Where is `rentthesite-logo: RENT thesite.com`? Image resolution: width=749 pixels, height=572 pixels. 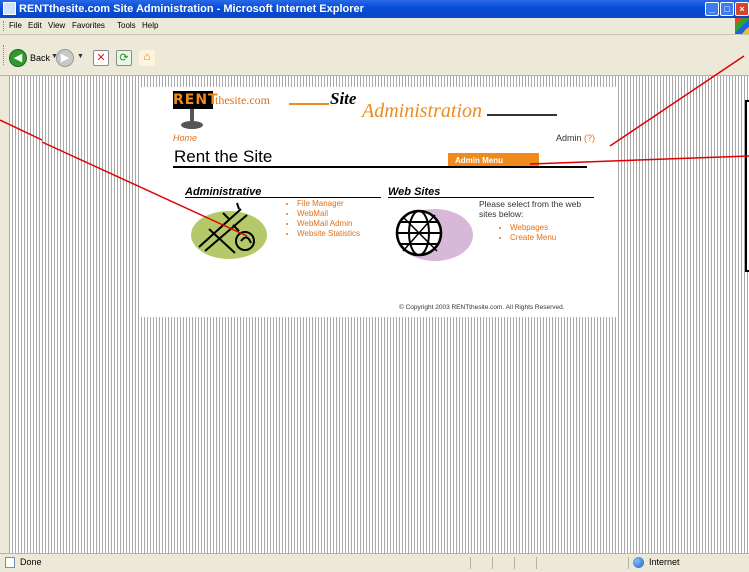
rentthesite-logo: RENT thesite.com is located at coordinates (221, 112).